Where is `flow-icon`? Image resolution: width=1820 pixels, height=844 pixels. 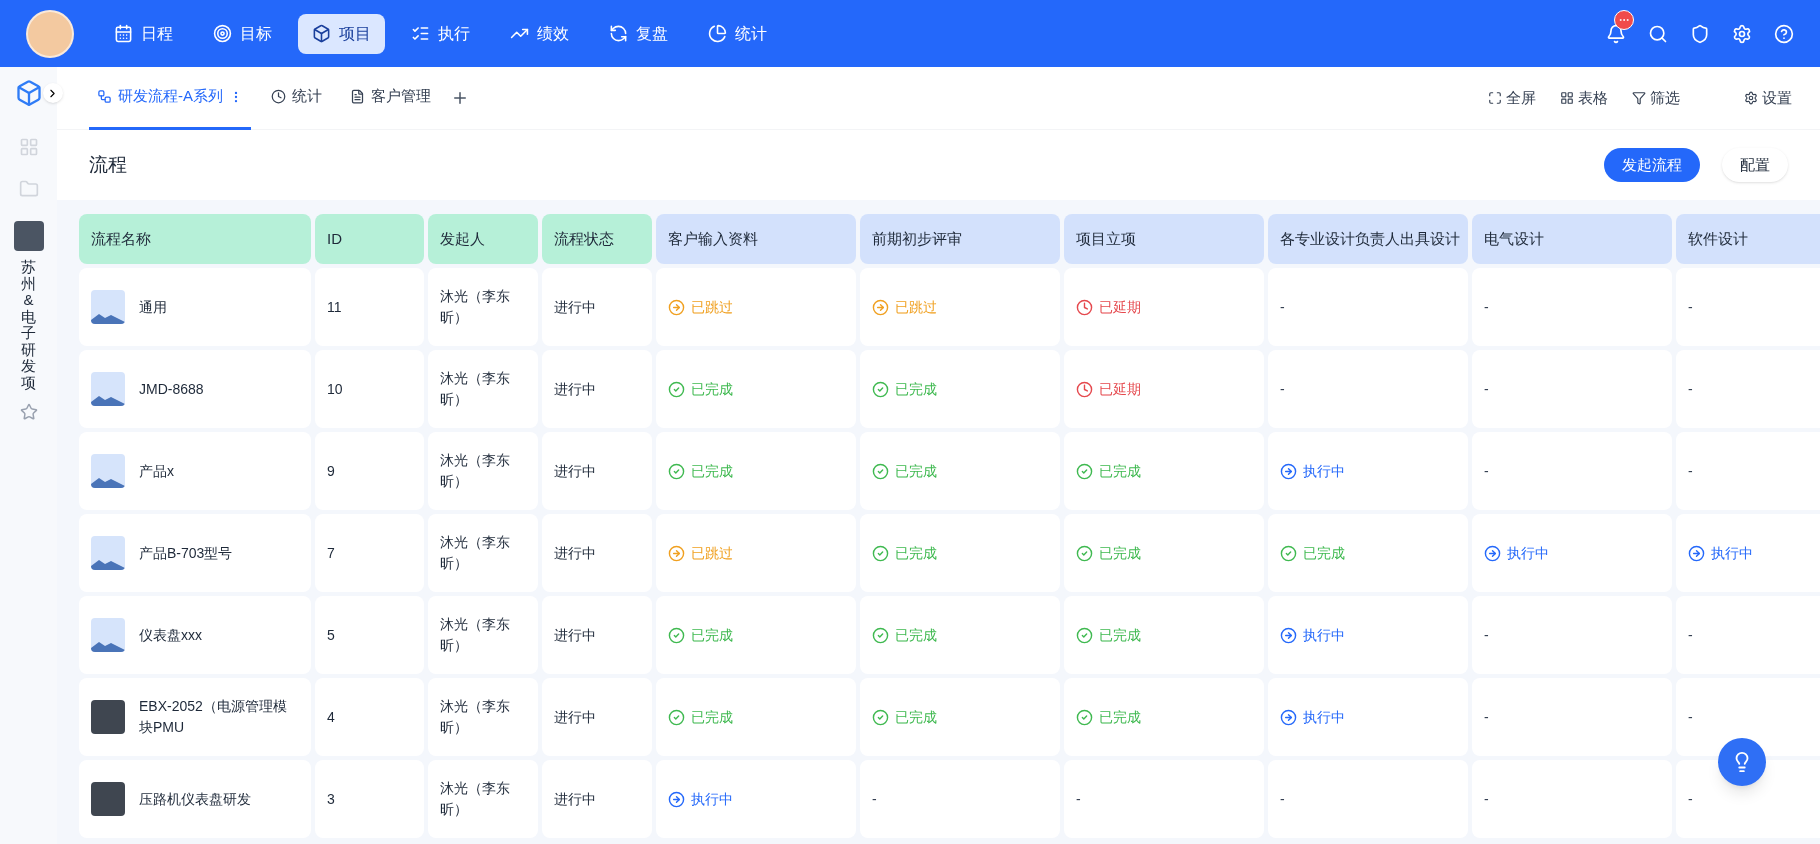 flow-icon is located at coordinates (104, 96).